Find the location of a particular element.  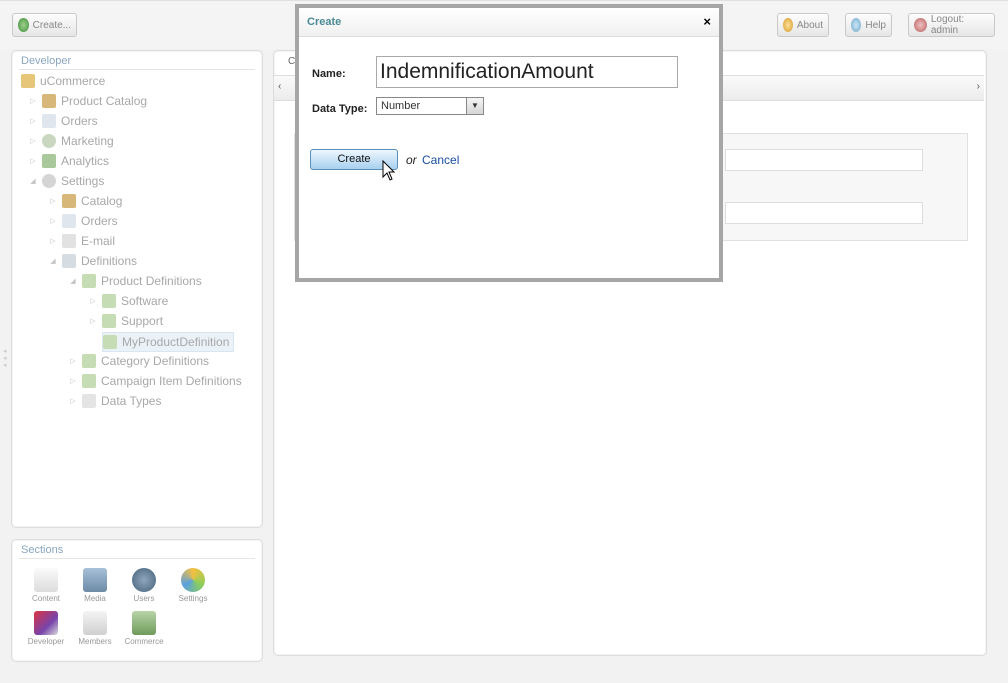

tree-item-support: ▷ Support is located at coordinates (126, 321).